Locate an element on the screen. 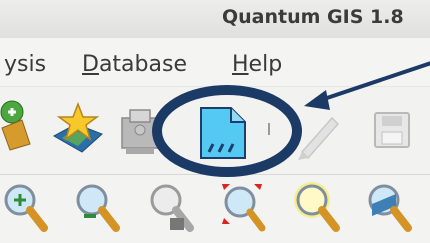  menu-item-help: Help is located at coordinates (257, 64).